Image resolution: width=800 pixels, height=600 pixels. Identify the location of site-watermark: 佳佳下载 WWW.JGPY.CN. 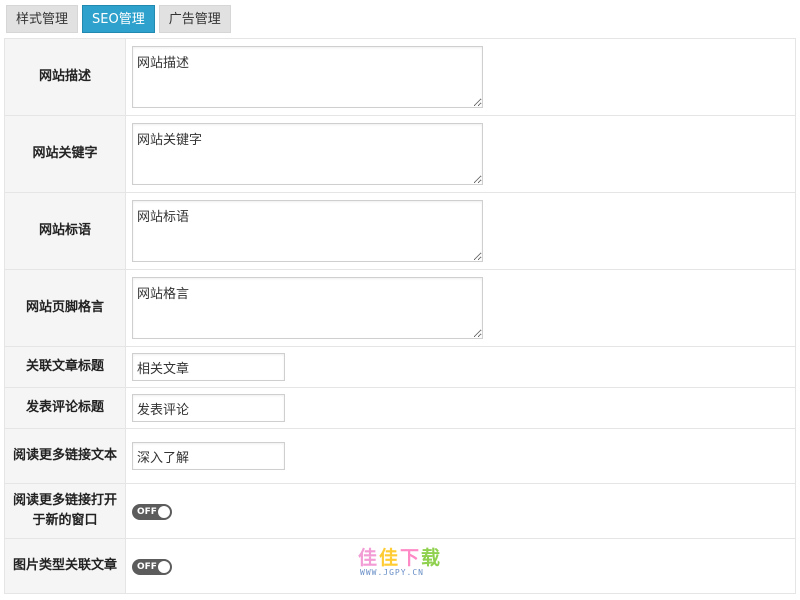
(401, 563).